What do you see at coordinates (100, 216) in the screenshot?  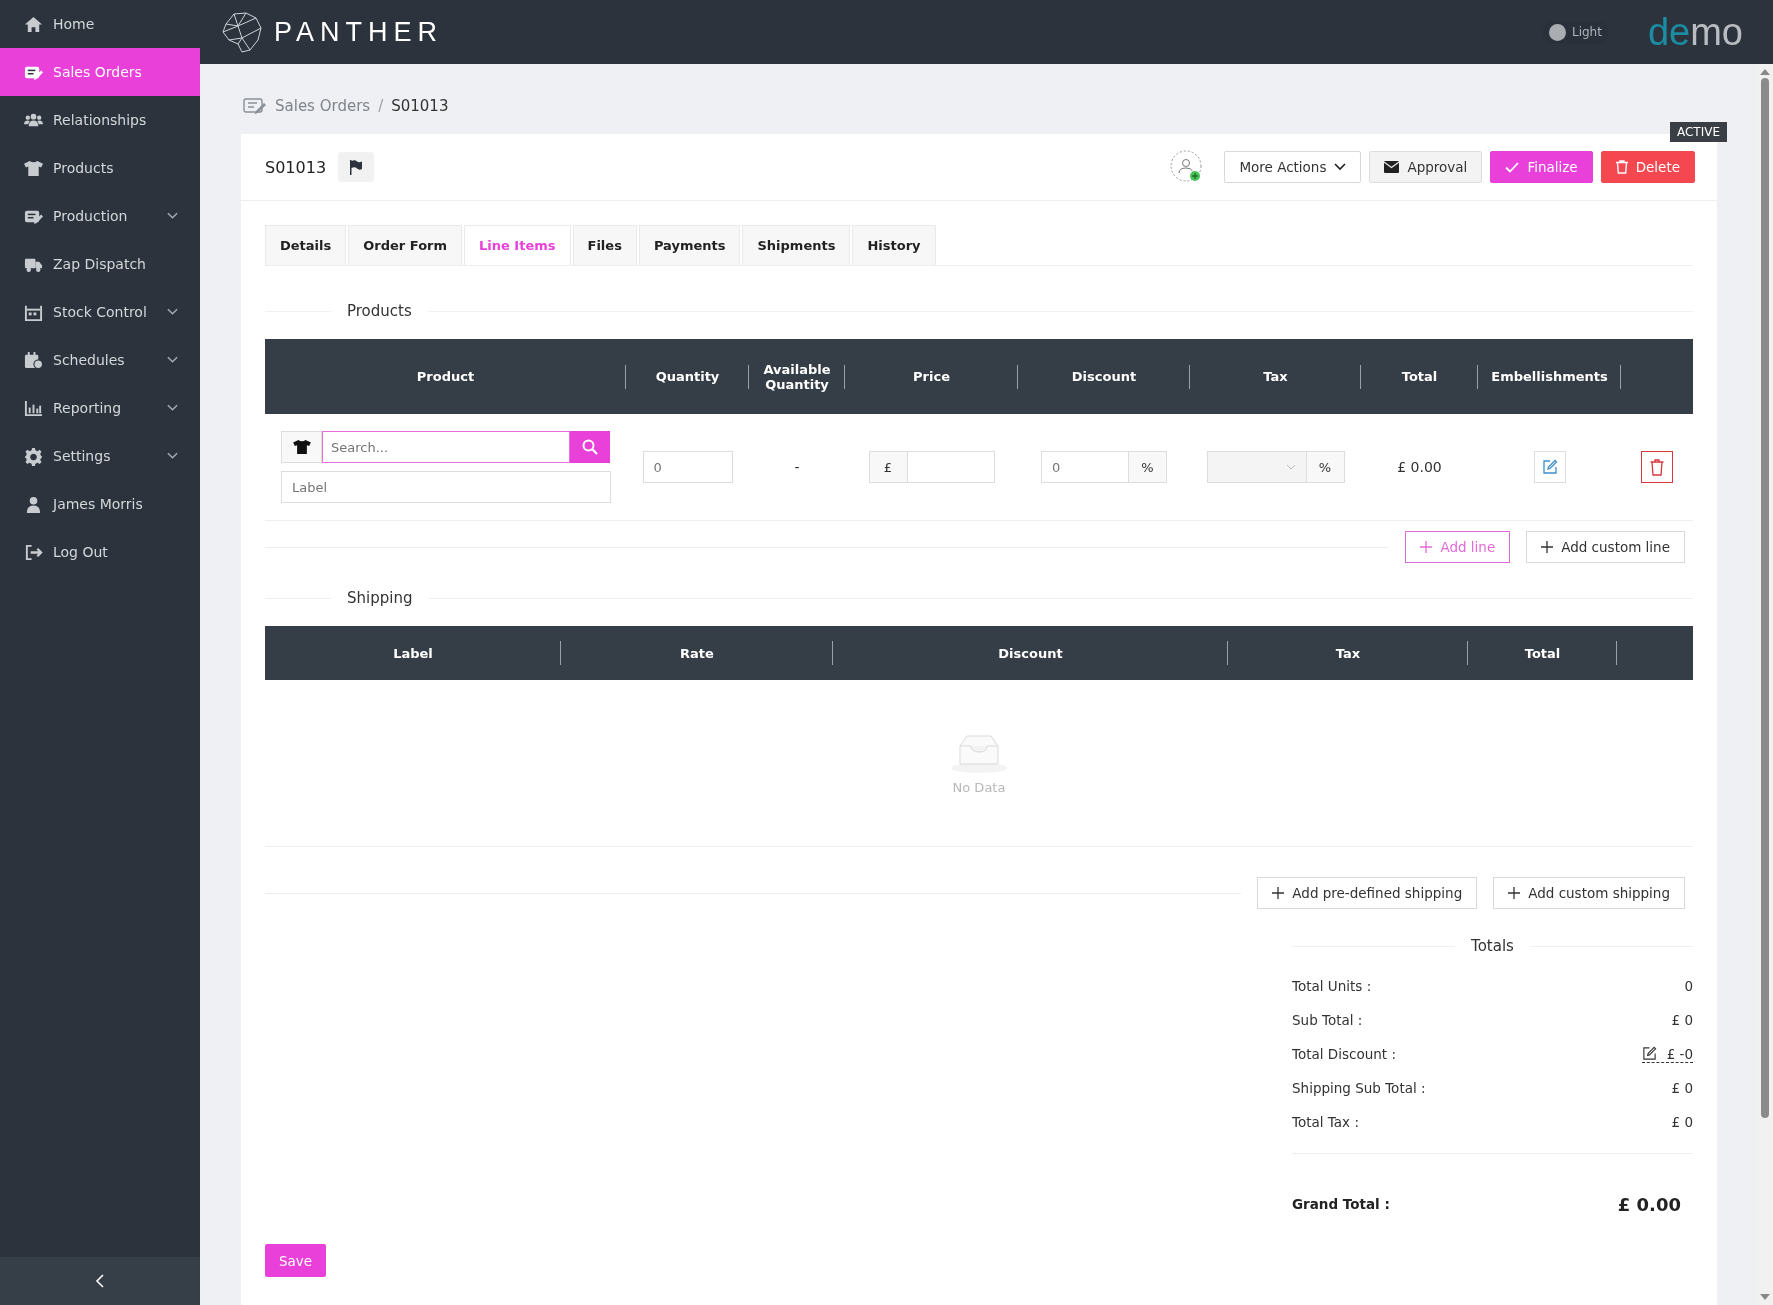 I see `sidebar-item: Production` at bounding box center [100, 216].